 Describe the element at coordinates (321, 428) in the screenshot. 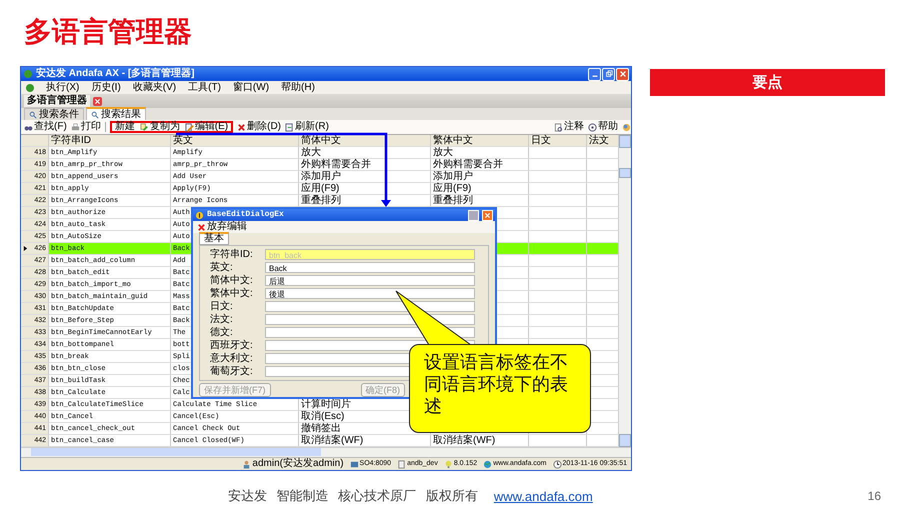

I see `table-cell: 撤销签出` at that location.